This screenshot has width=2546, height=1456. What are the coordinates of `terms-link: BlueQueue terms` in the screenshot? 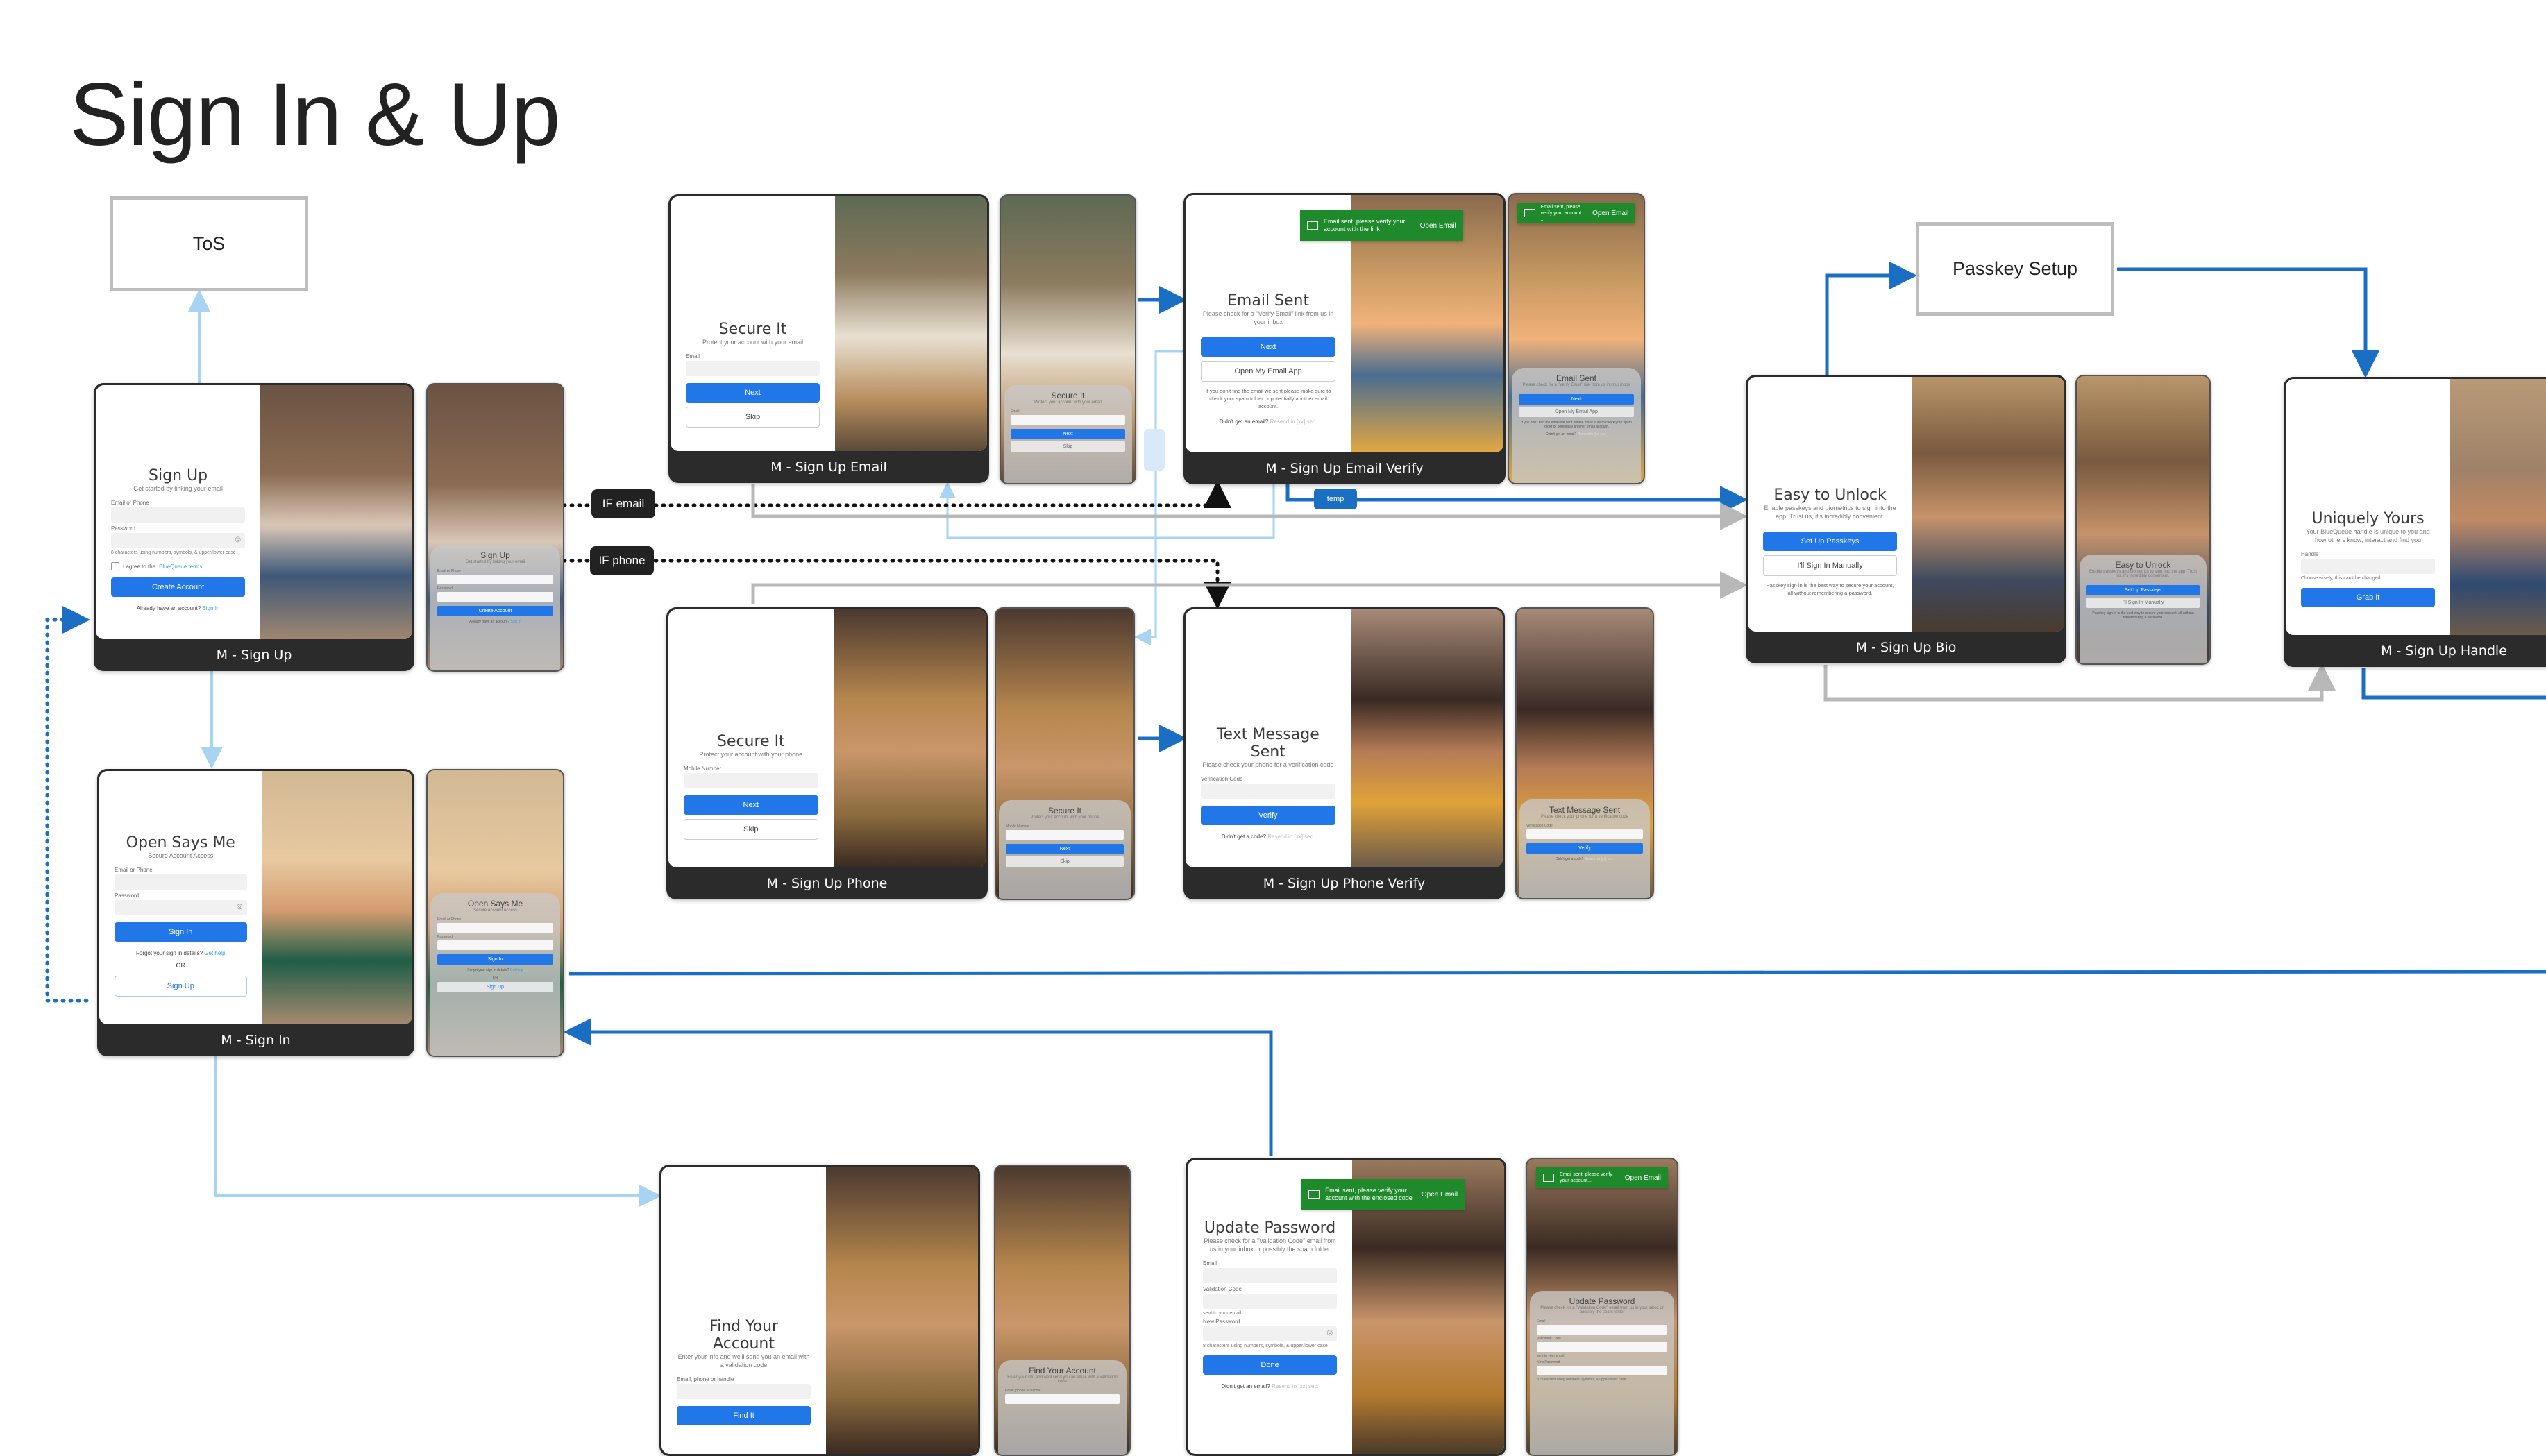 It's located at (180, 567).